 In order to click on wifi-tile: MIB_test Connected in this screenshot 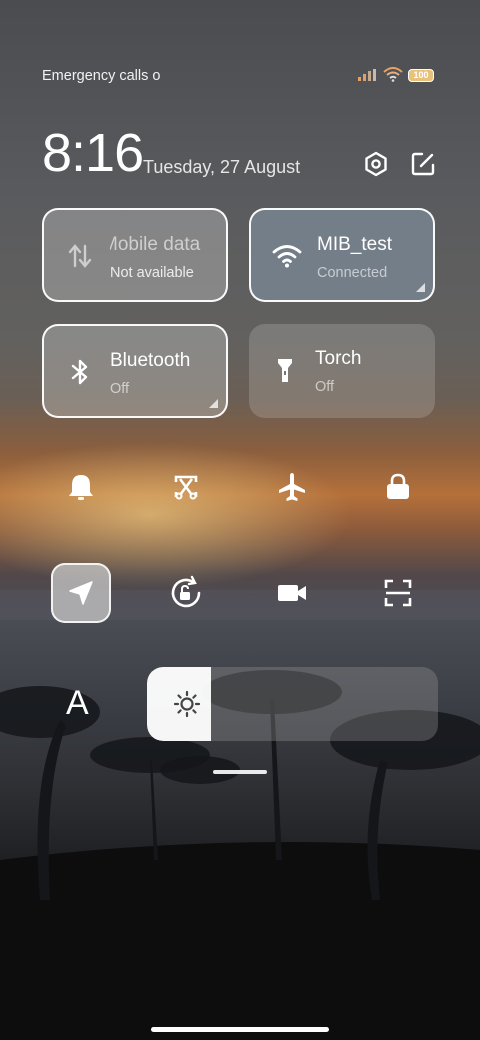, I will do `click(342, 255)`.